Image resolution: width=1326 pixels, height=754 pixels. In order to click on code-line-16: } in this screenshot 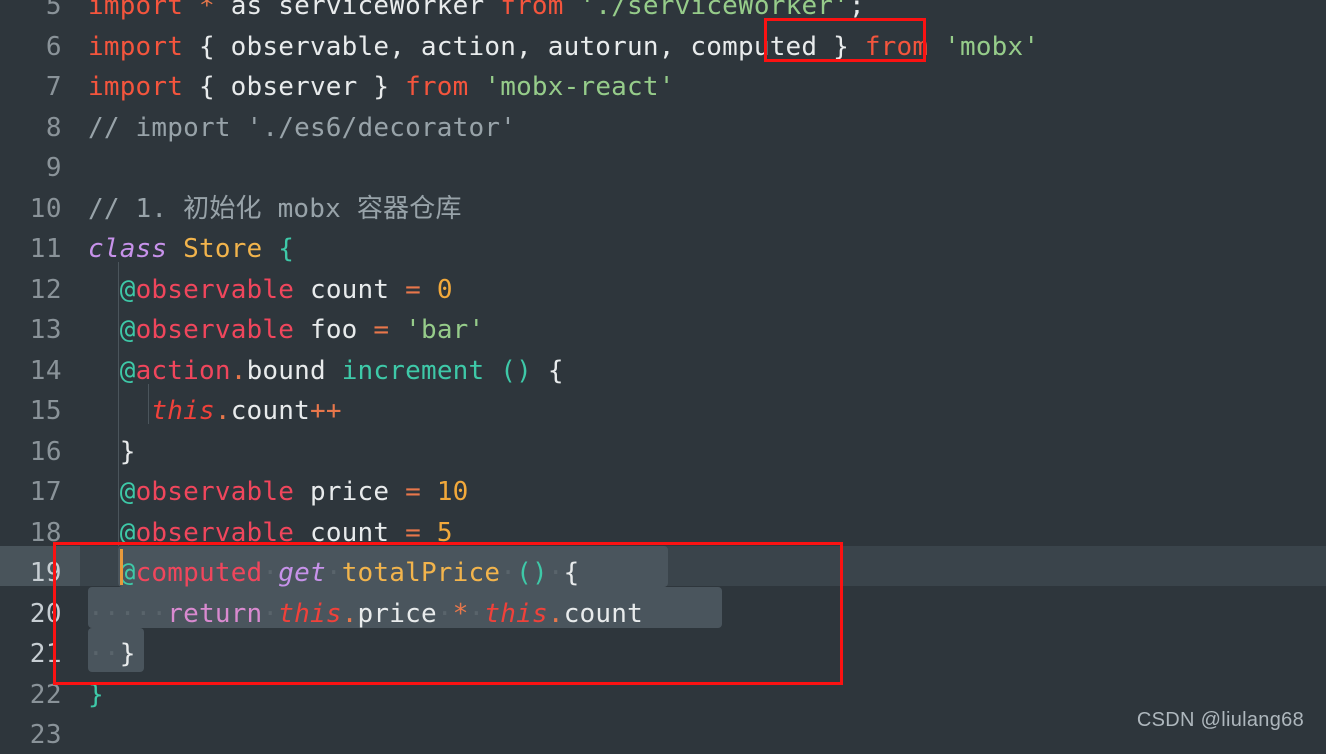, I will do `click(112, 452)`.